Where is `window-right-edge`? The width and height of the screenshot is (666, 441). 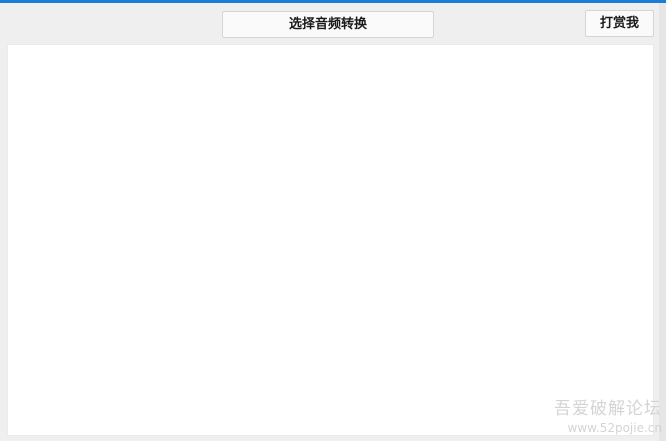
window-right-edge is located at coordinates (662, 222).